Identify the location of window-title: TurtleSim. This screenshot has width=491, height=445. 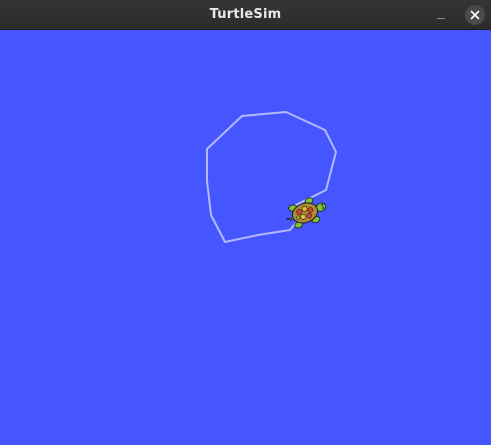
(245, 14).